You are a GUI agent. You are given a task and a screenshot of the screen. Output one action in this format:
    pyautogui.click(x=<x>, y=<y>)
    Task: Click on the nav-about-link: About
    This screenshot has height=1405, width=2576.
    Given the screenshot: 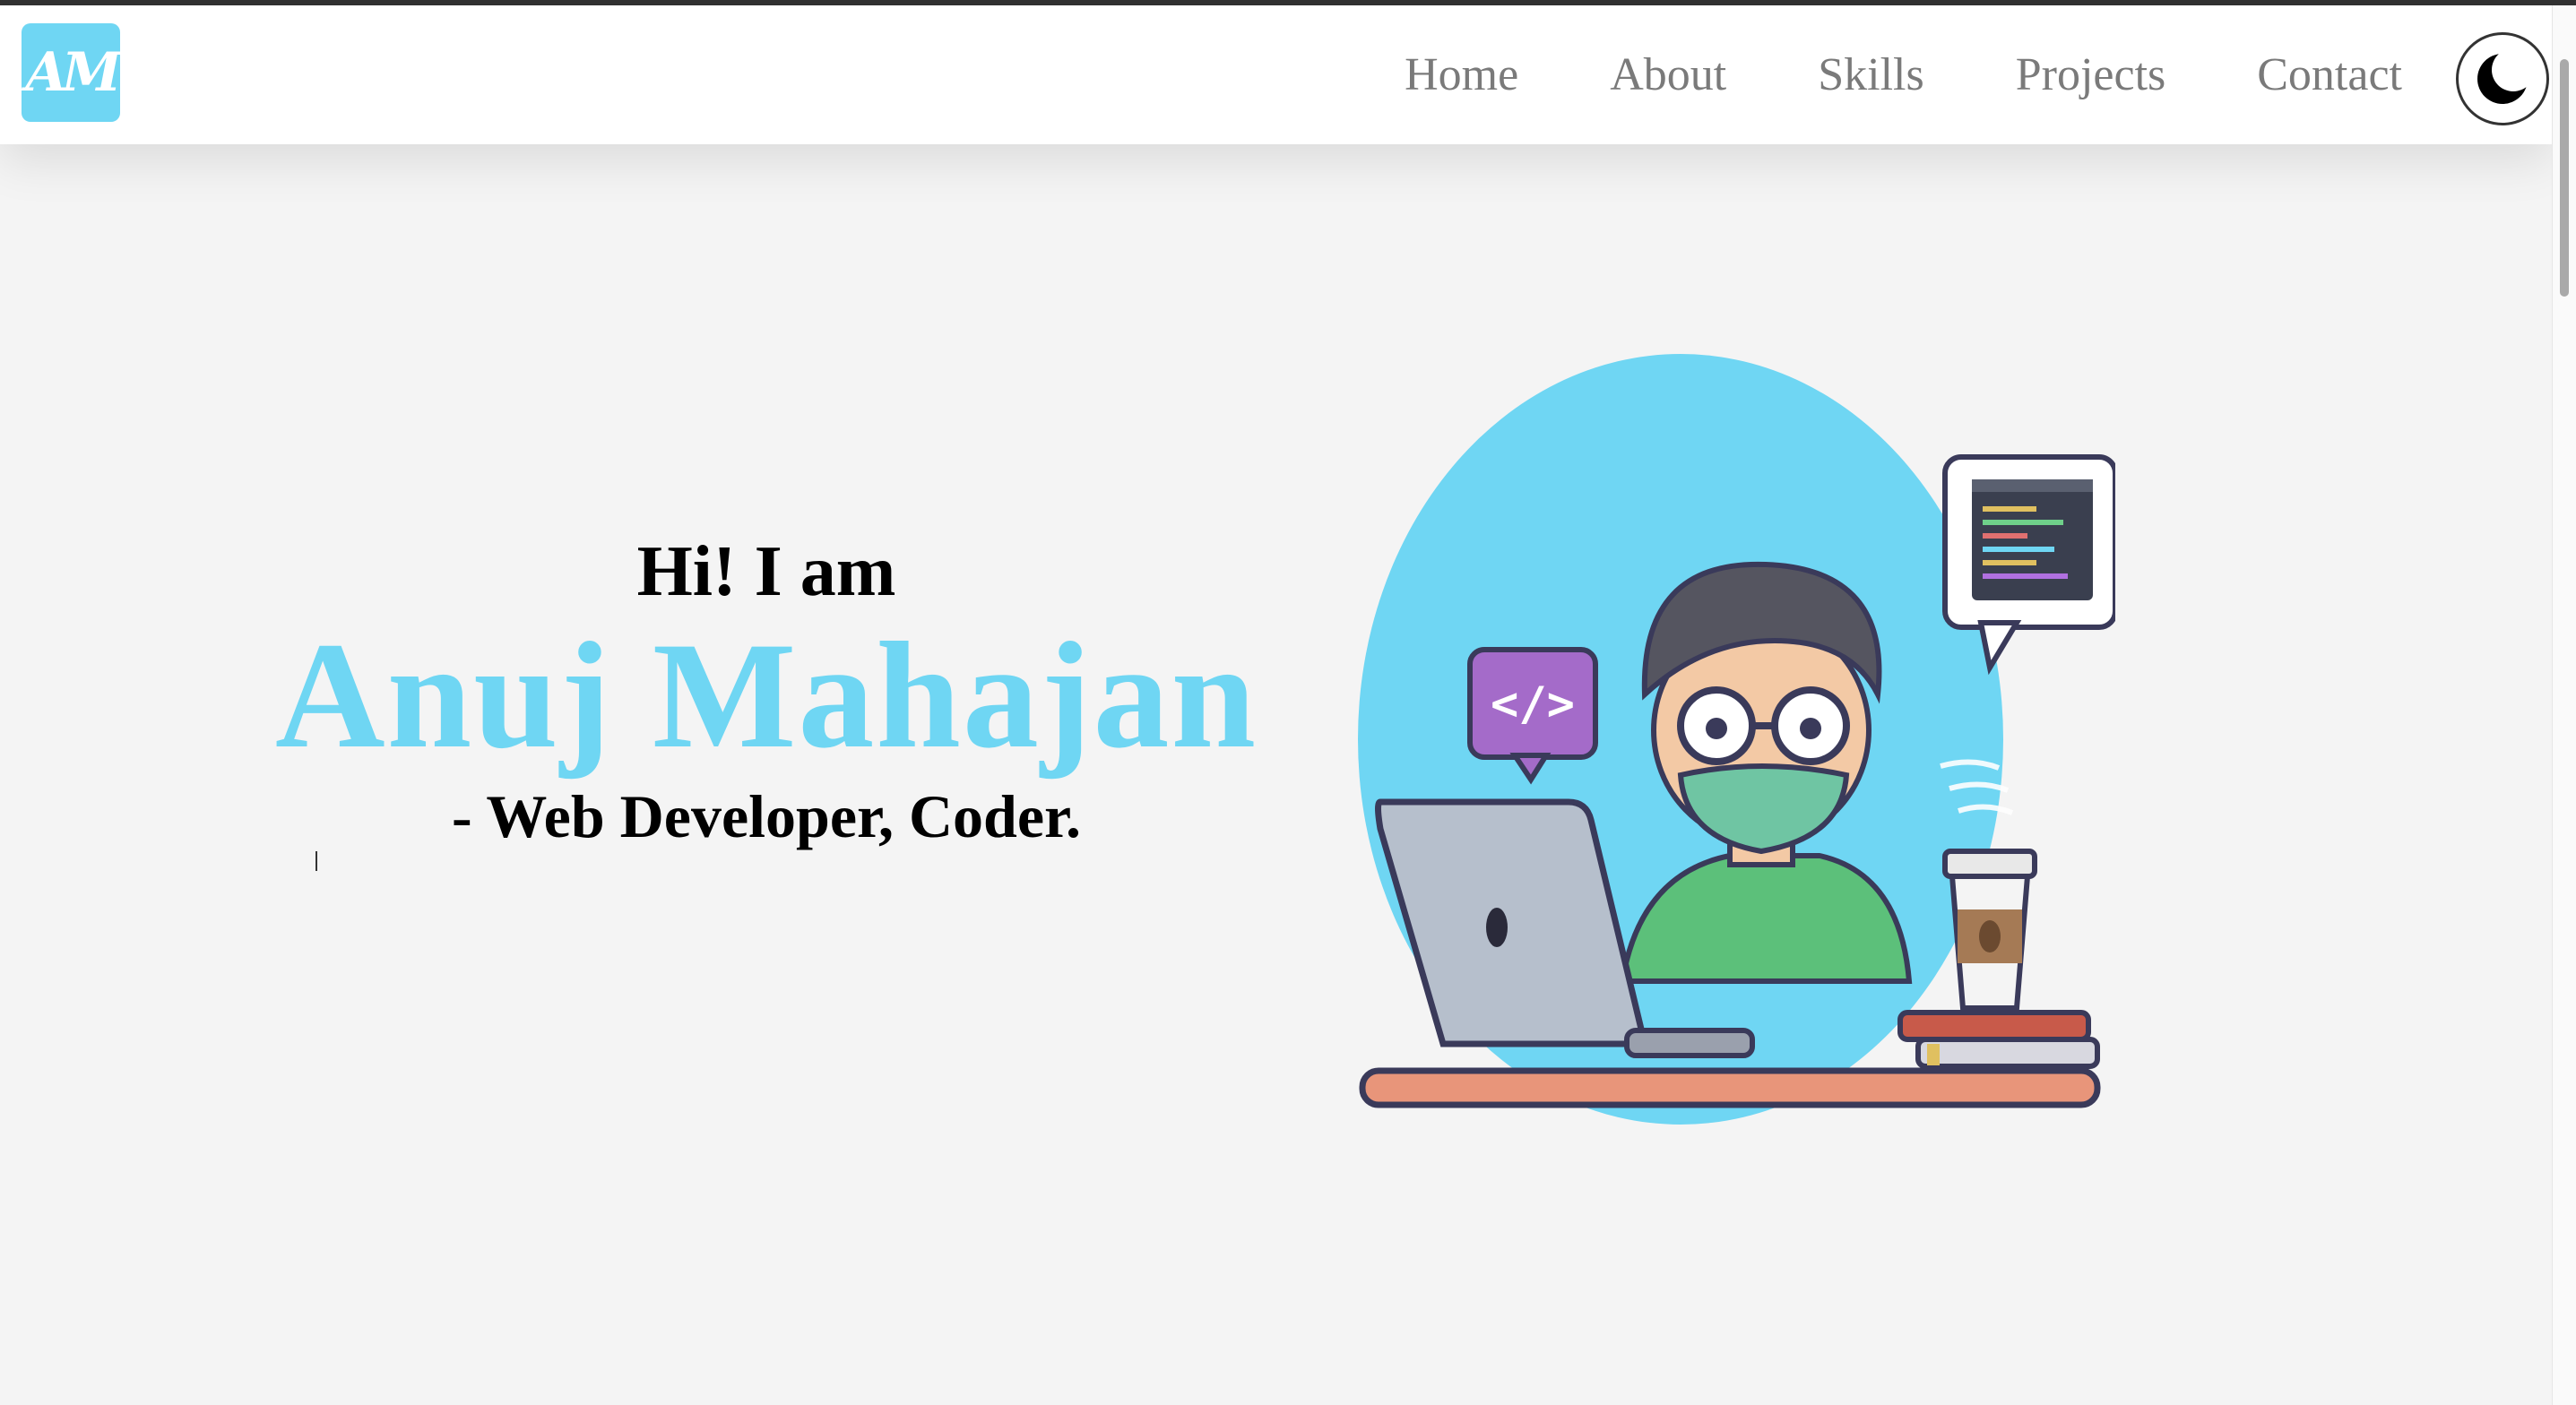 What is the action you would take?
    pyautogui.click(x=1668, y=74)
    